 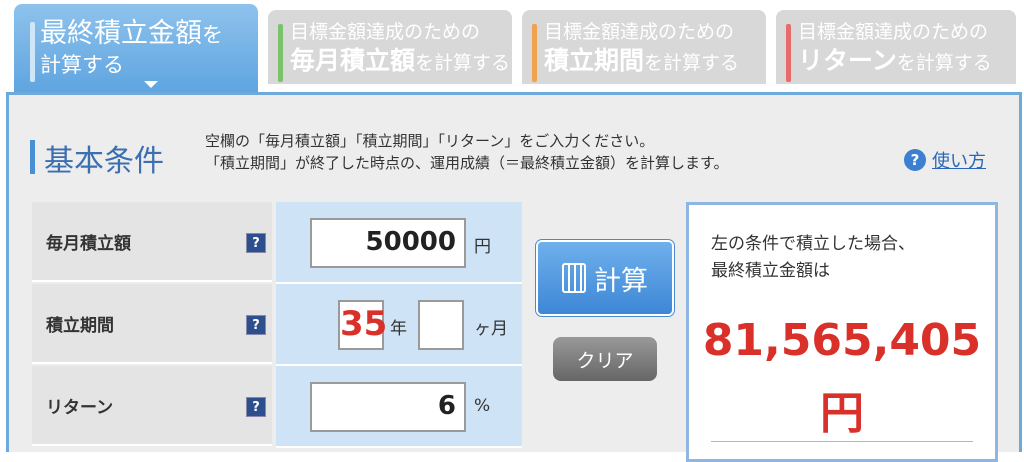 What do you see at coordinates (959, 161) in the screenshot?
I see `help-label: 使い方` at bounding box center [959, 161].